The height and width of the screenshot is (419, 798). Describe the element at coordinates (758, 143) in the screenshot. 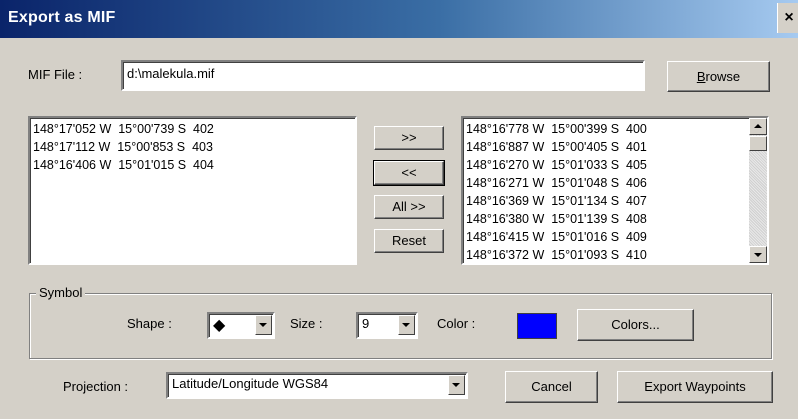

I see `scroll-thumb` at that location.